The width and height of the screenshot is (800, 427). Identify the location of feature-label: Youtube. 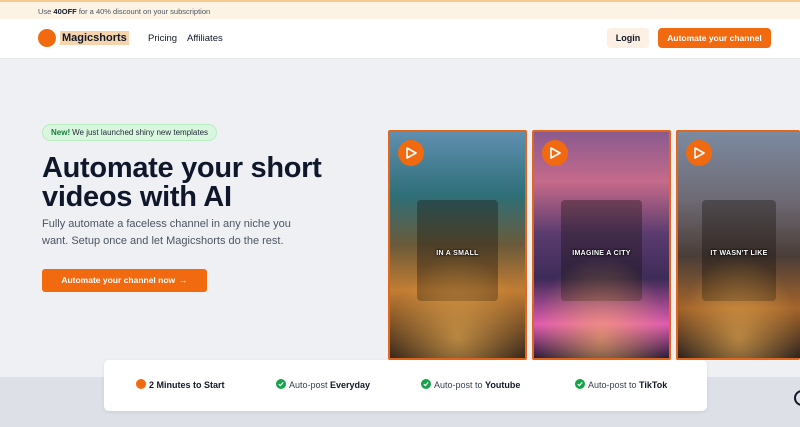
(503, 385).